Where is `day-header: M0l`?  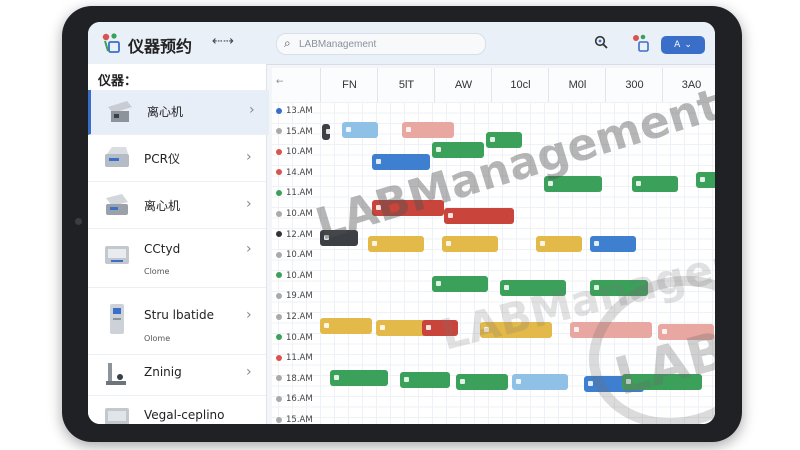 day-header: M0l is located at coordinates (577, 85).